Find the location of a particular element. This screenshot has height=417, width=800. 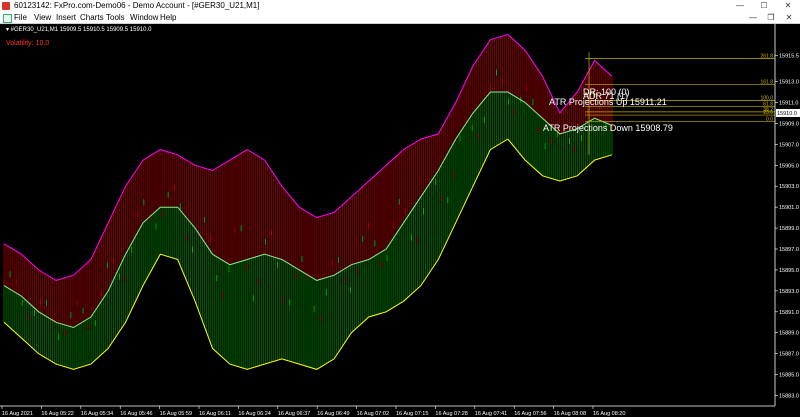

close-button: ✕ is located at coordinates (788, 6).